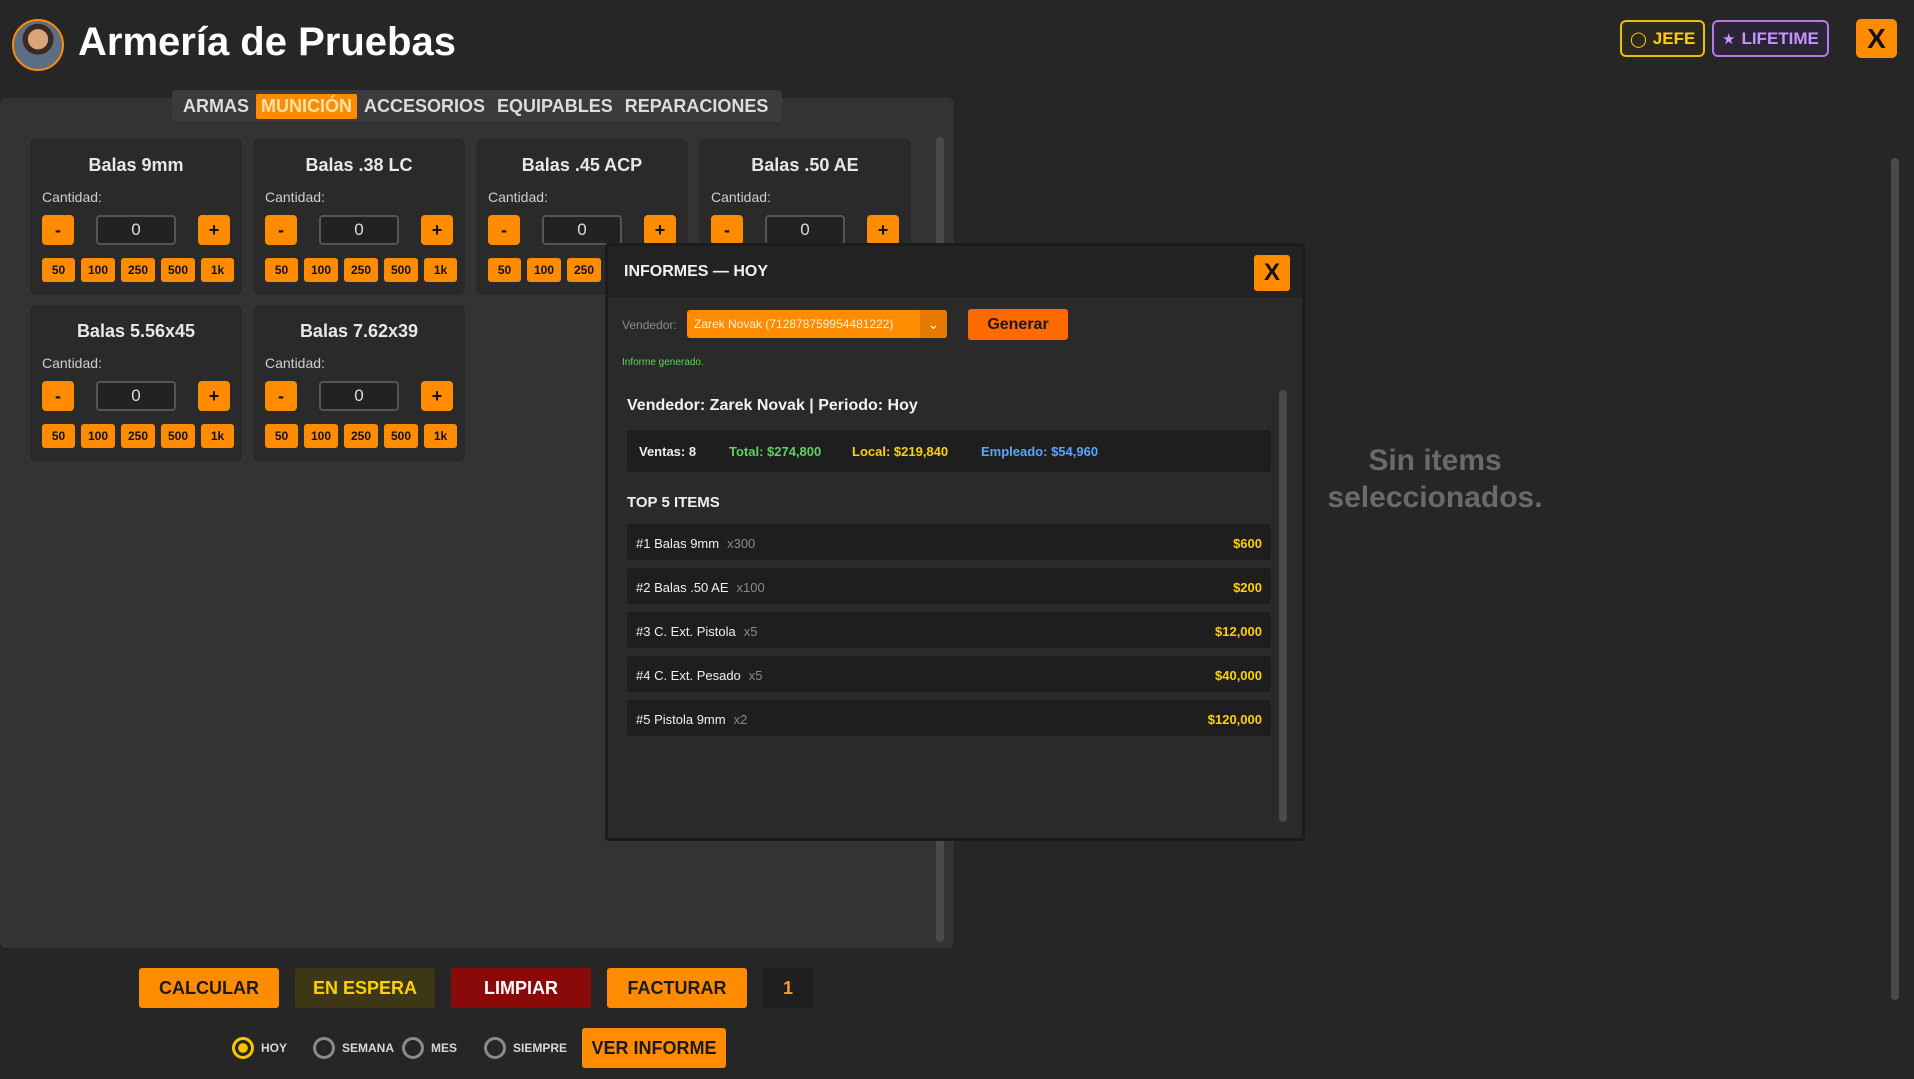 The width and height of the screenshot is (1914, 1079). What do you see at coordinates (955, 272) in the screenshot?
I see `modal-header: INFORMES — HOY X` at bounding box center [955, 272].